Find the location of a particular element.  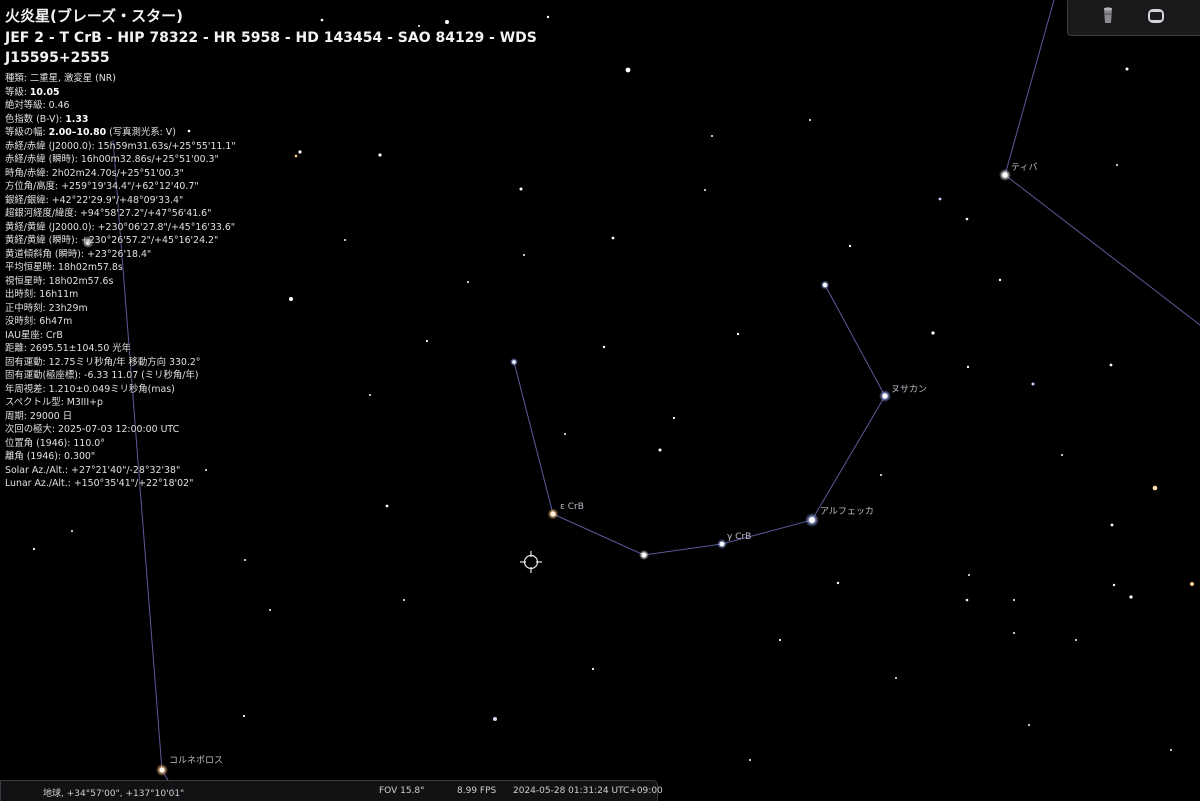

info-line-label: 固有運動: is located at coordinates (27, 362).